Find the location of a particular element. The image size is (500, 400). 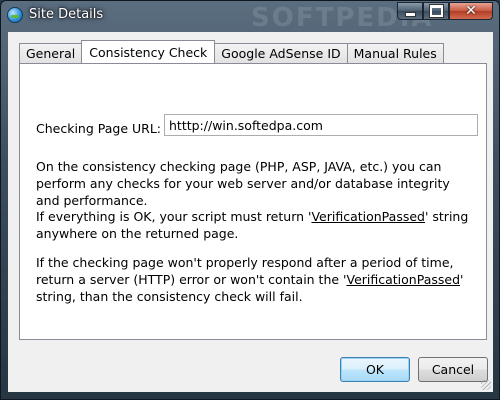

close-button: ✕ is located at coordinates (471, 11).